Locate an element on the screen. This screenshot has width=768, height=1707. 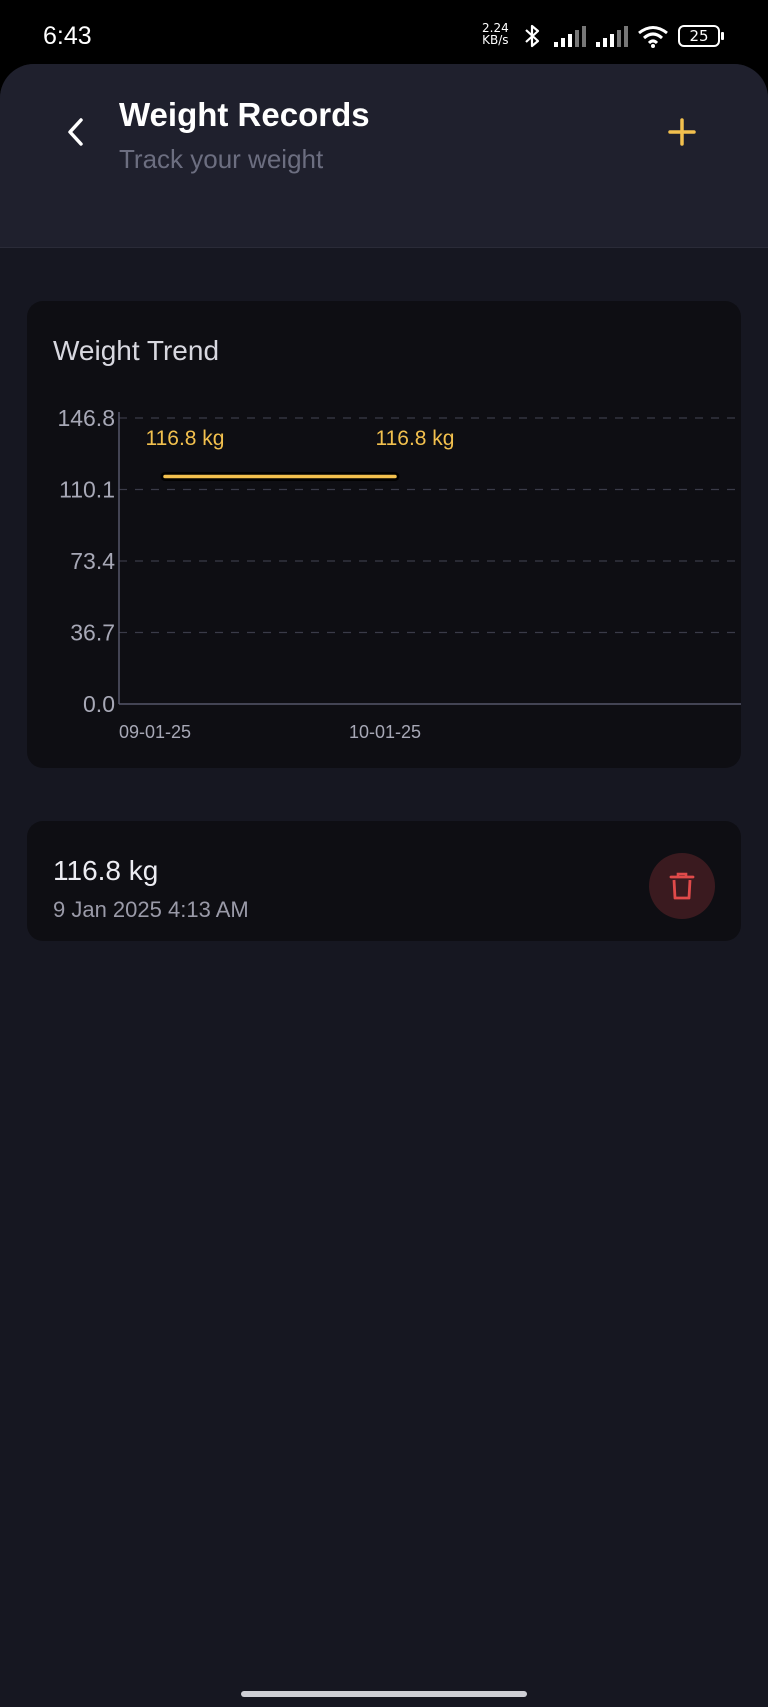
y-tick-label: 110.1 is located at coordinates (87, 490).